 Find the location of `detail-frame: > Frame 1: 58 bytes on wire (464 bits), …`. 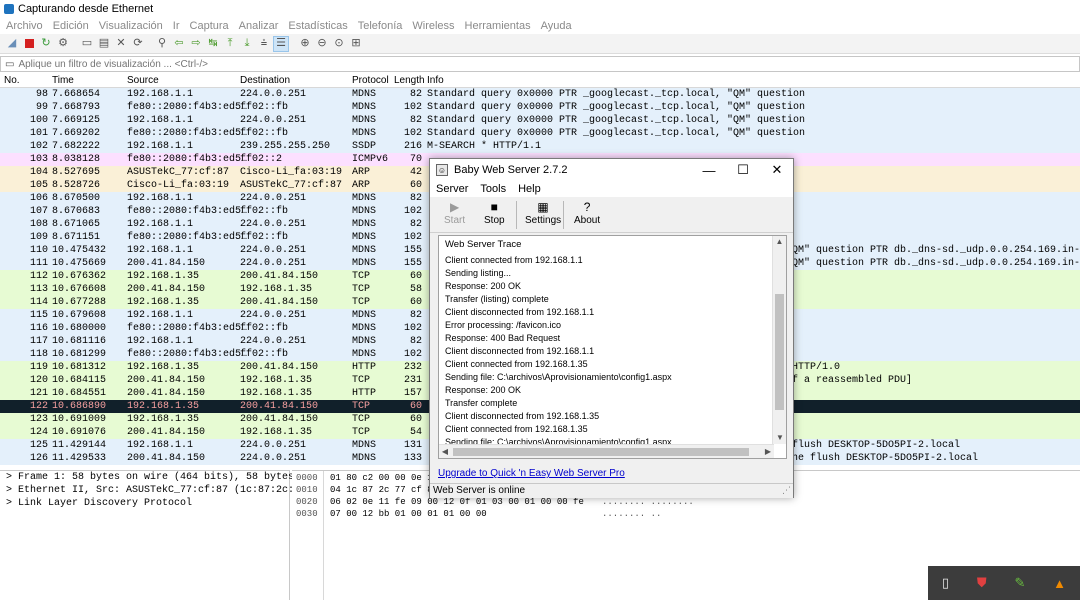

detail-frame: > Frame 1: 58 bytes on wire (464 bits), … is located at coordinates (159, 477).